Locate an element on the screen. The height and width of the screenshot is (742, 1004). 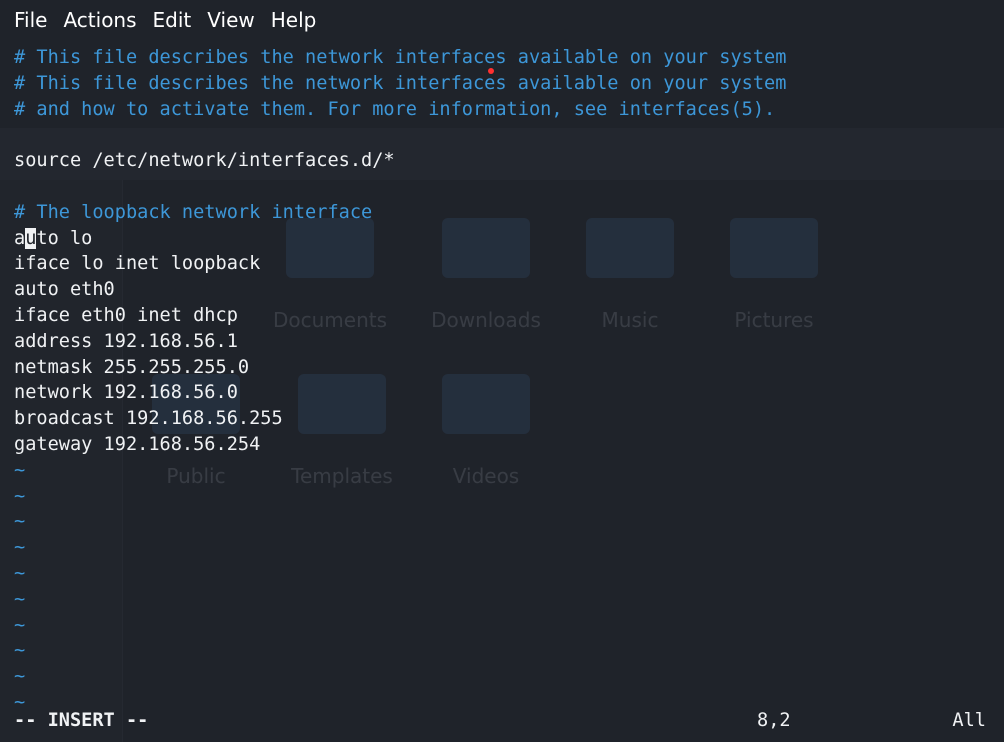
menu-bar: File Actions Edit View Help is located at coordinates (502, 20).